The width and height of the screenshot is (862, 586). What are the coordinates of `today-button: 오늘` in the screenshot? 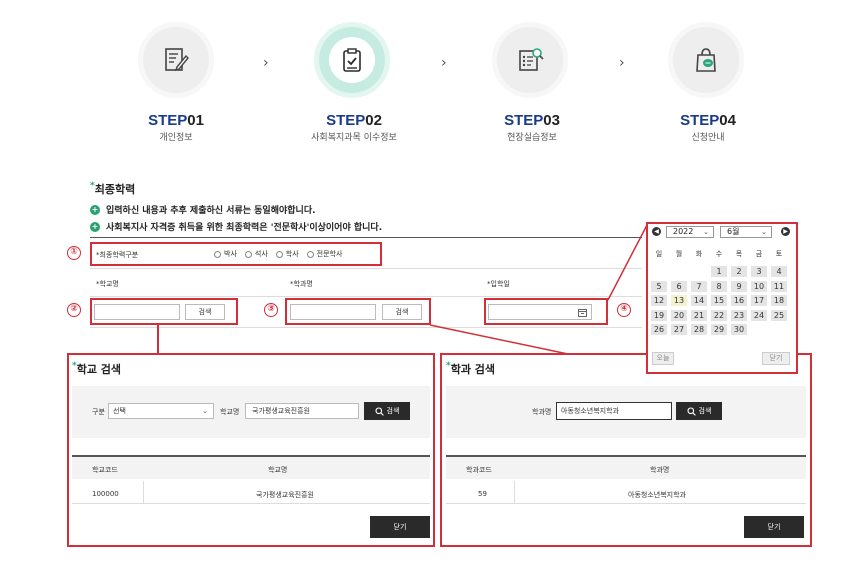 It's located at (663, 358).